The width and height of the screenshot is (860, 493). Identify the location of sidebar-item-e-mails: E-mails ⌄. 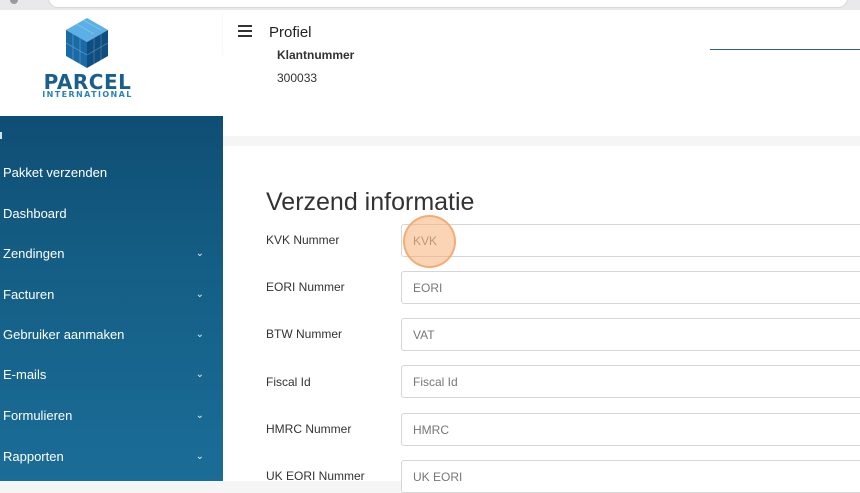
(105, 374).